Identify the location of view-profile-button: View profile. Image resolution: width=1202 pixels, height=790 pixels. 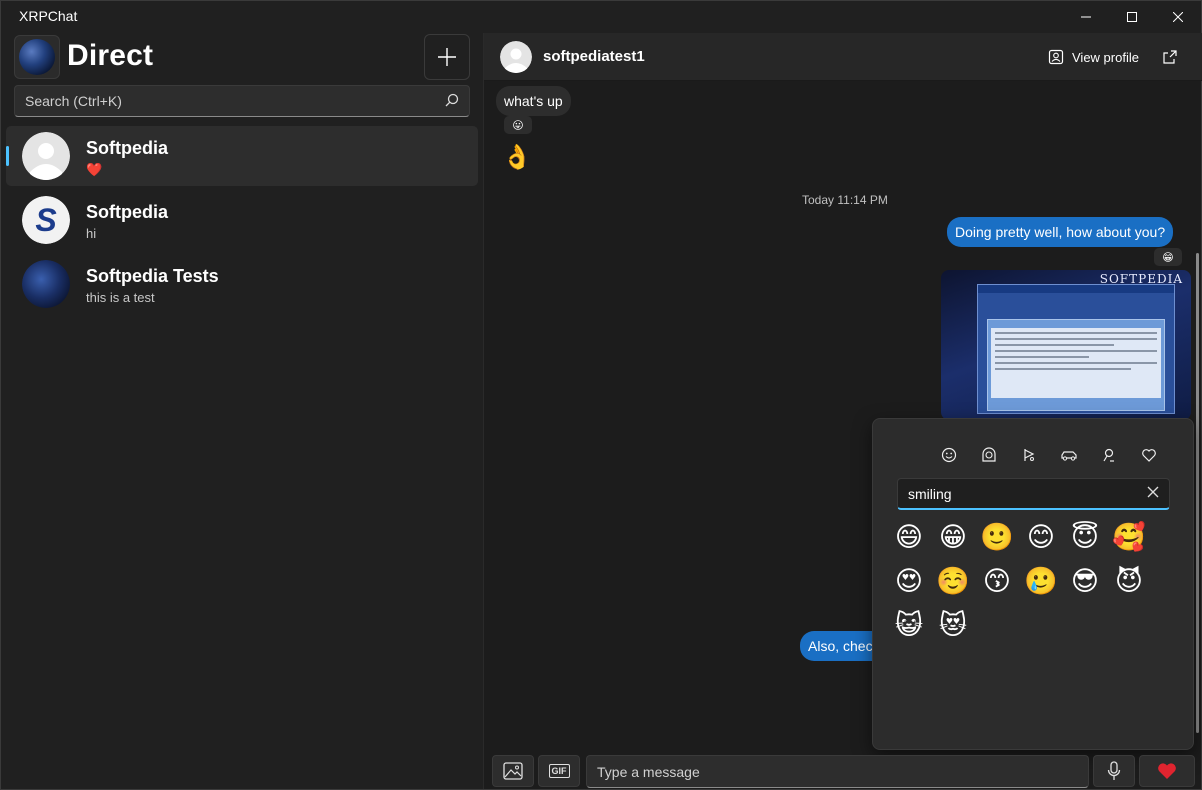
(1093, 57).